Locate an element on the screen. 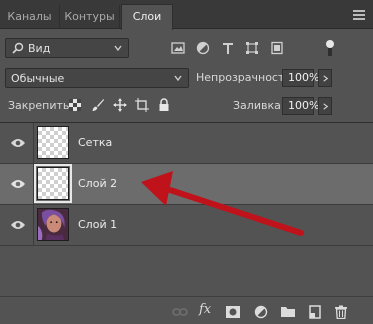 The width and height of the screenshot is (373, 324). link-icon is located at coordinates (180, 312).